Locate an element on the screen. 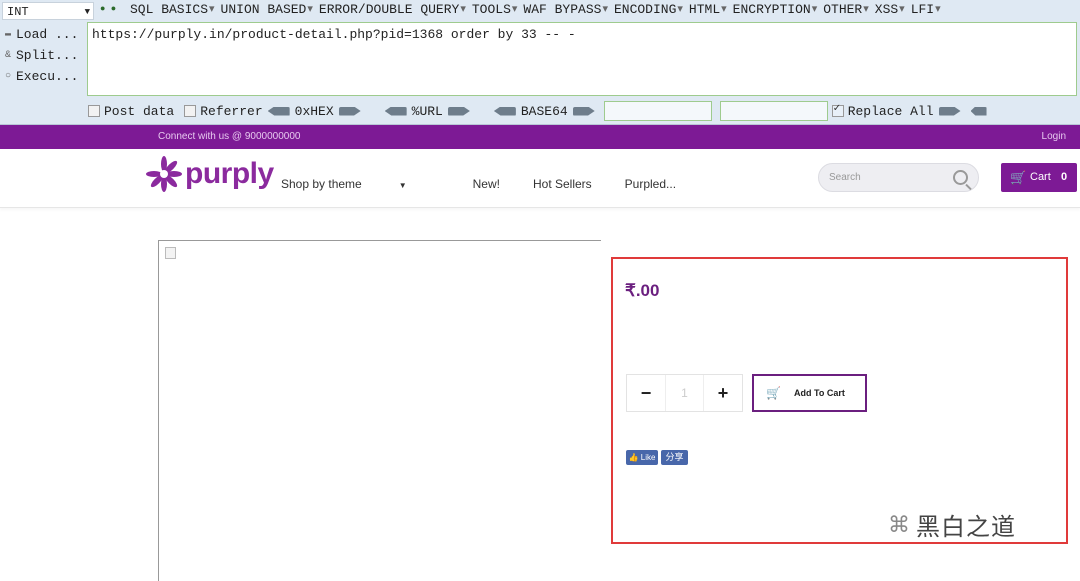  product-price: ₹.00 is located at coordinates (642, 290).